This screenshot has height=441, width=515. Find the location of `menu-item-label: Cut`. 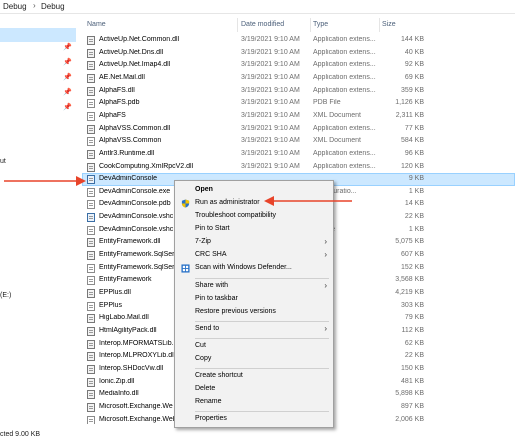

menu-item-label: Cut is located at coordinates (200, 345).